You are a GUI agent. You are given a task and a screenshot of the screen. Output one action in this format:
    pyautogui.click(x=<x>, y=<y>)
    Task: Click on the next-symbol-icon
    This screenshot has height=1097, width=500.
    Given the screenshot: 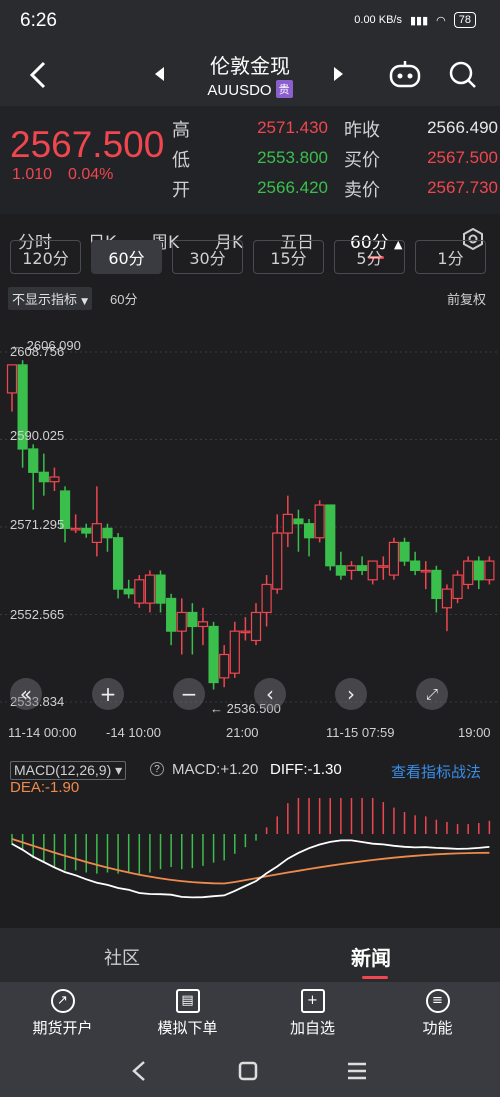 What is the action you would take?
    pyautogui.click(x=339, y=74)
    